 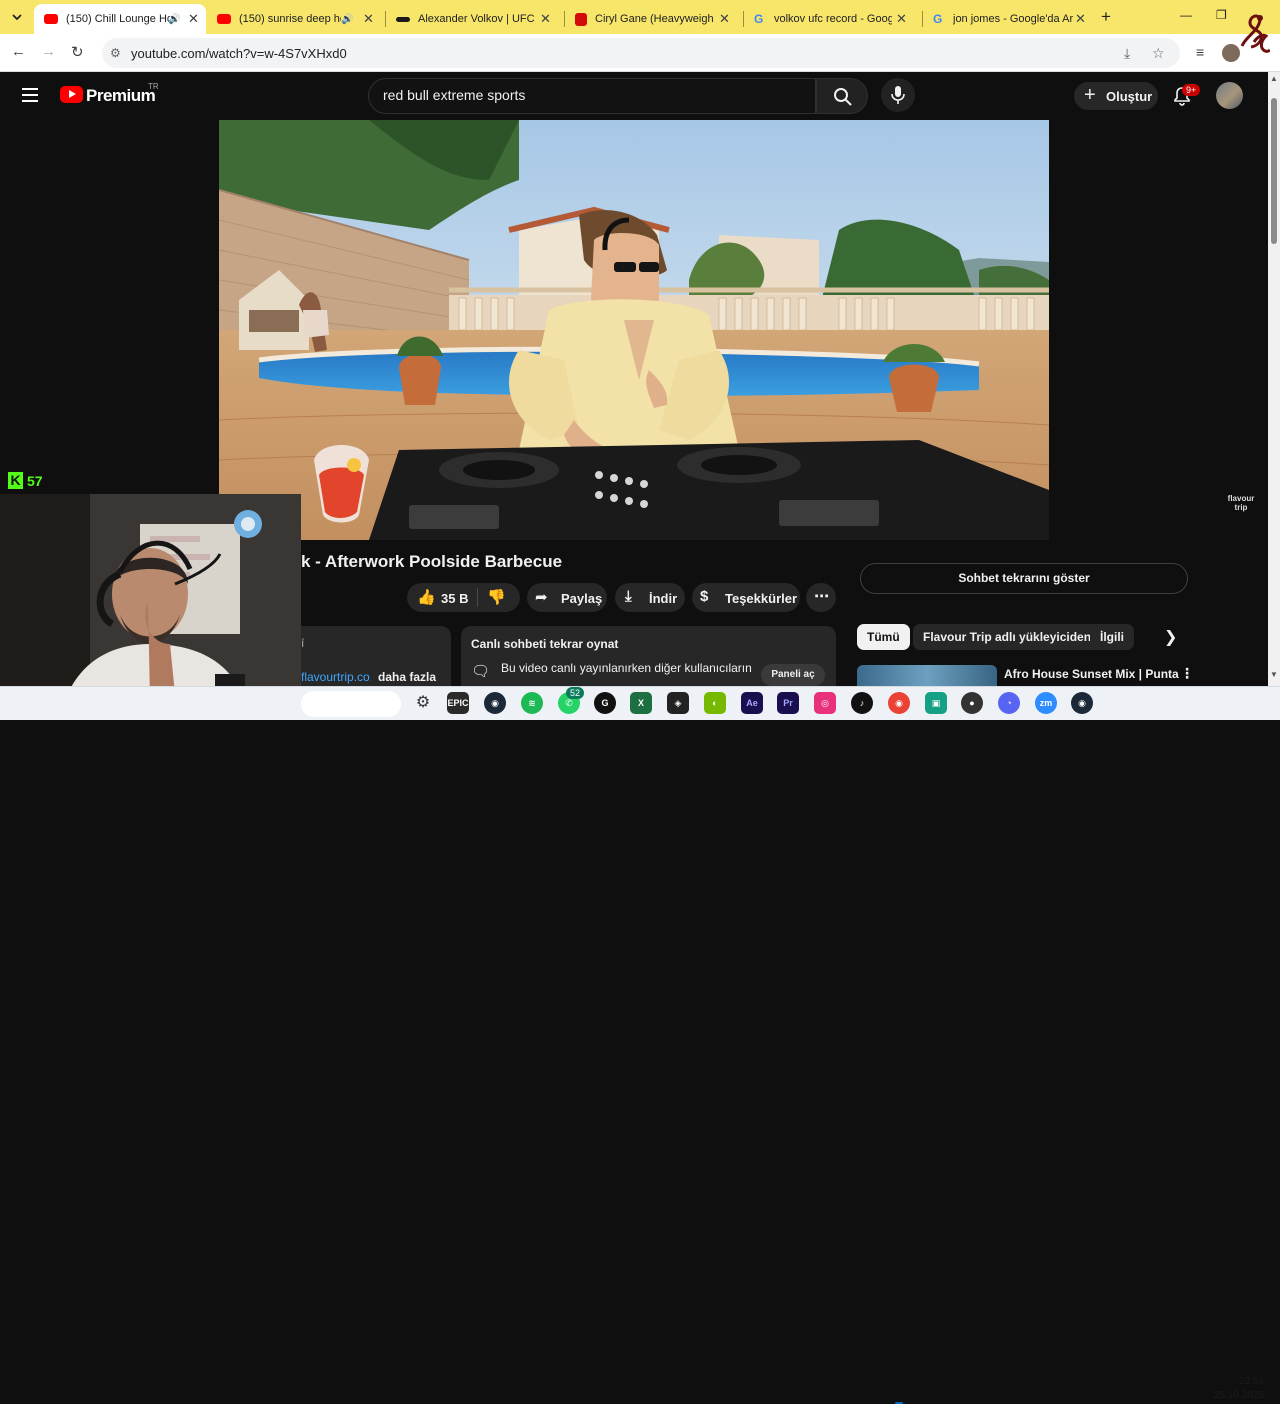 What do you see at coordinates (793, 675) in the screenshot?
I see `open-panel-button: Paneli aç` at bounding box center [793, 675].